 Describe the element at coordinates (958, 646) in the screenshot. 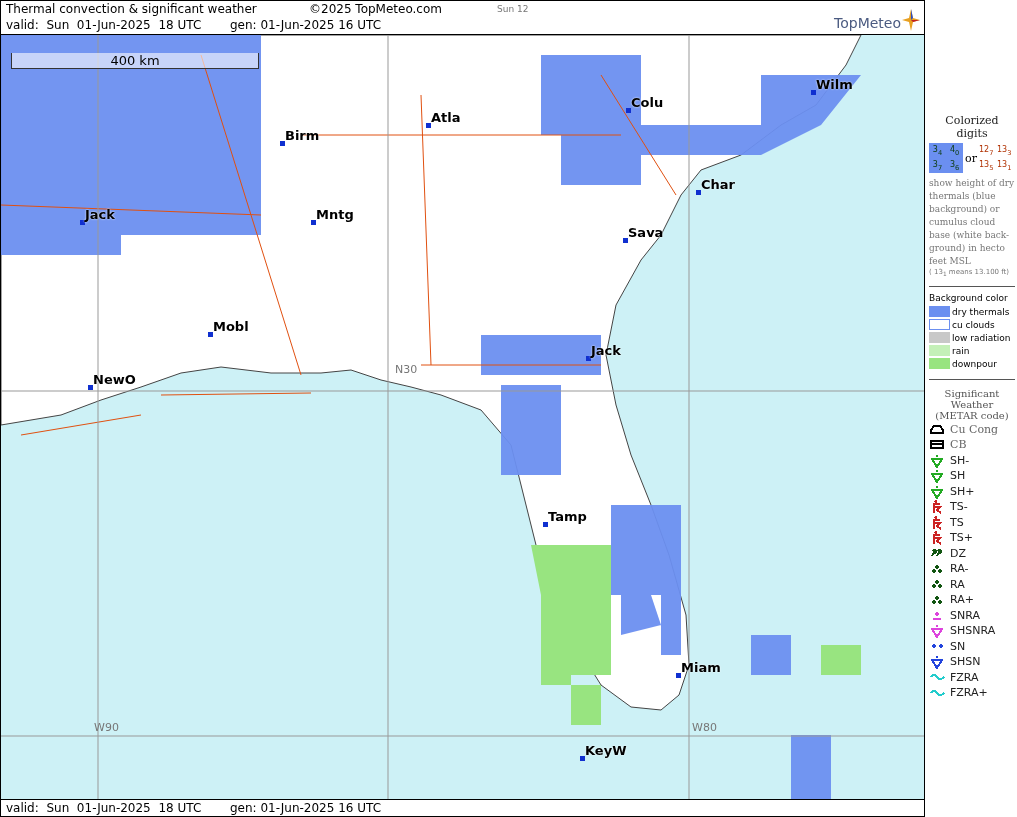

I see `legend-label: SN` at that location.